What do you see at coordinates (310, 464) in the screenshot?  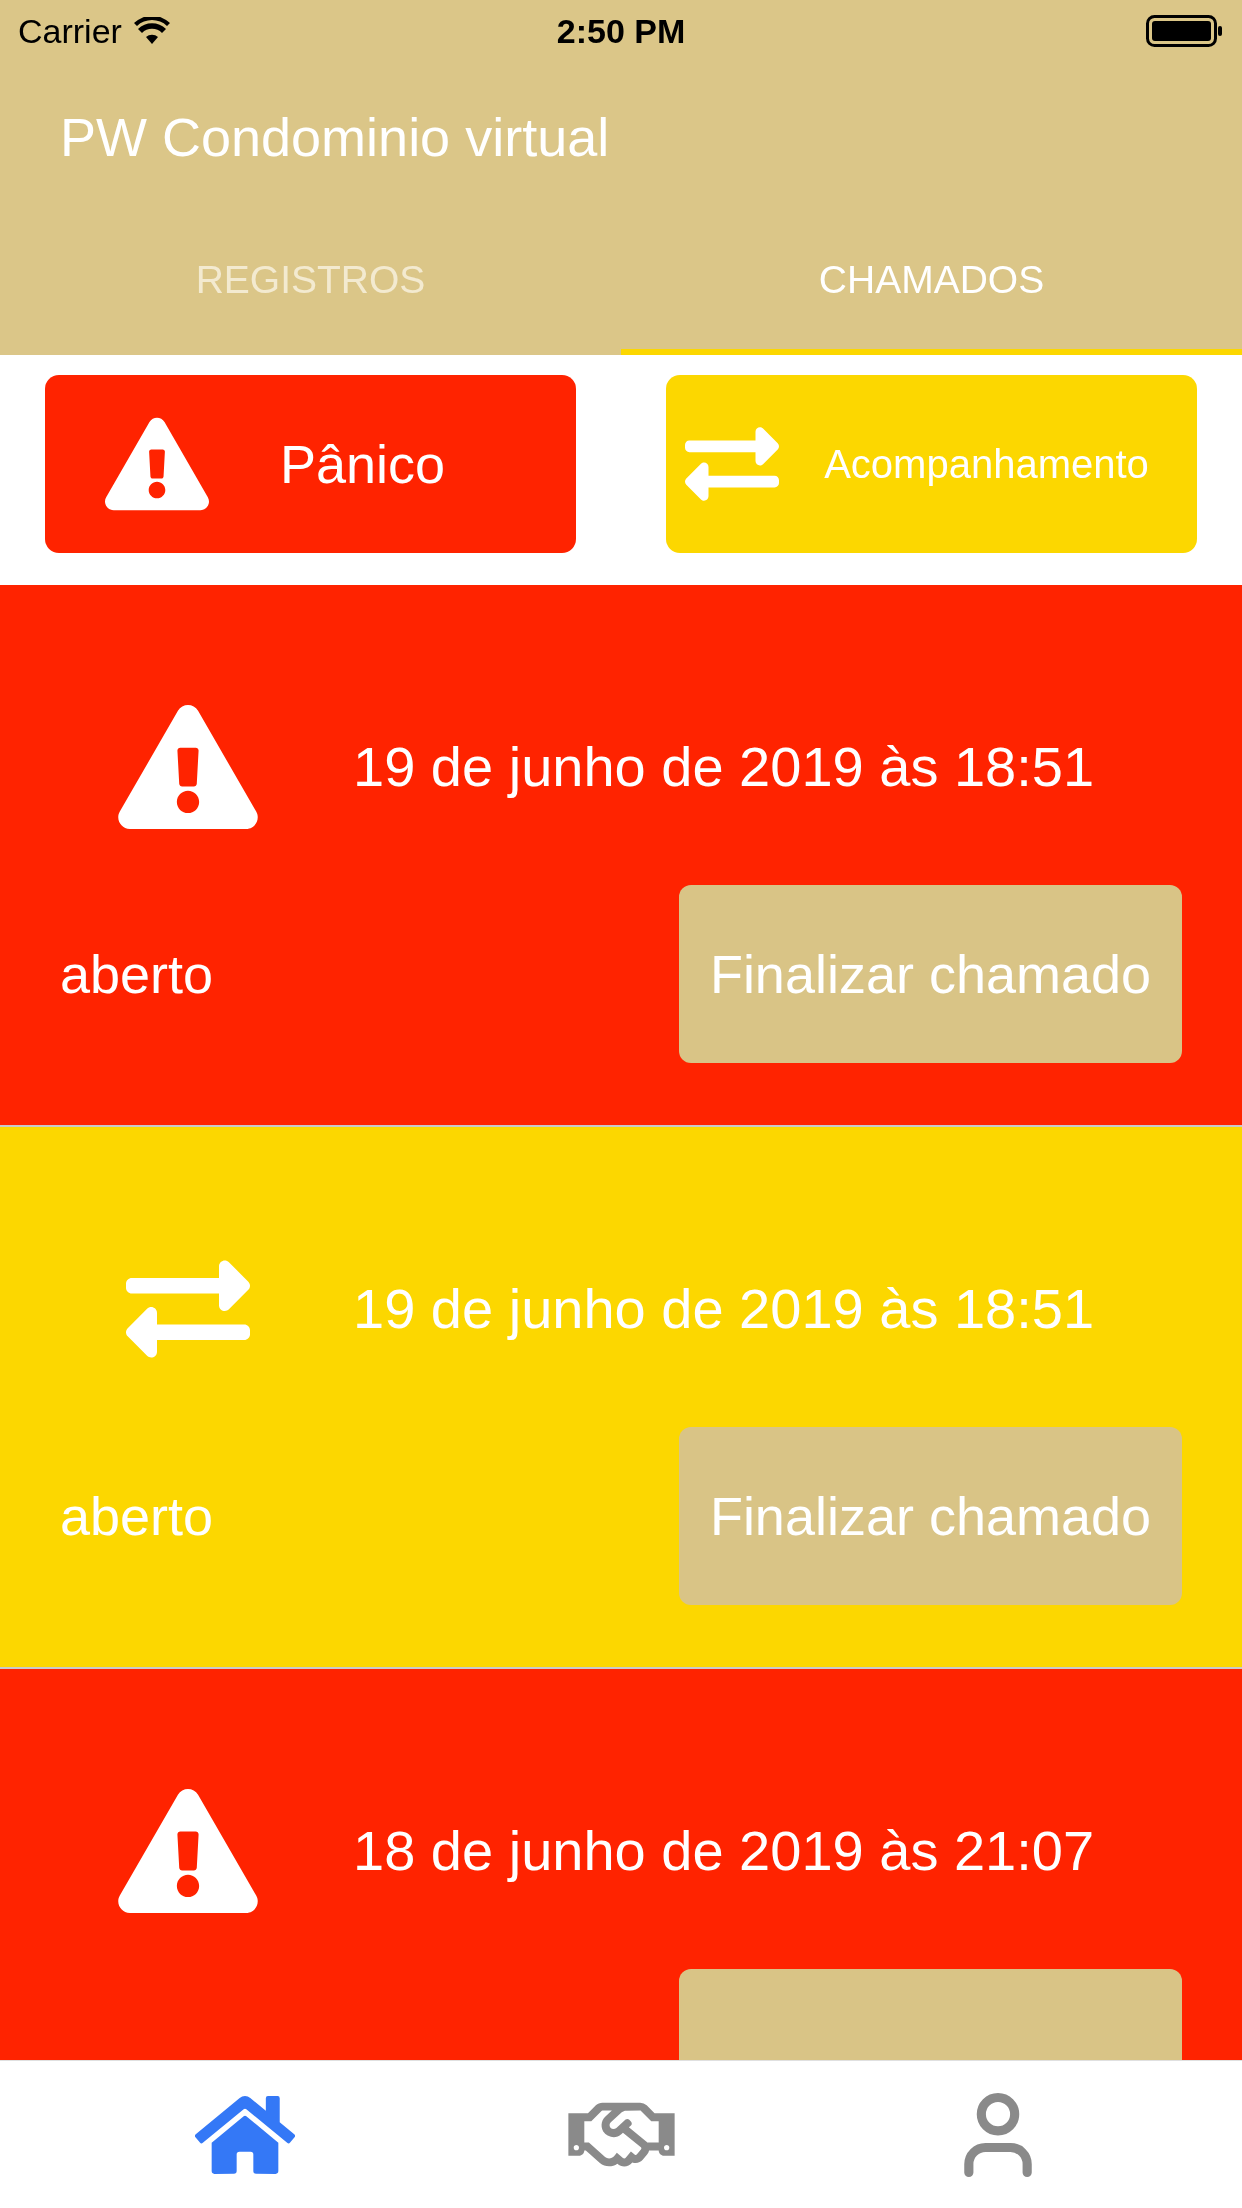 I see `panic-button: Pânico` at bounding box center [310, 464].